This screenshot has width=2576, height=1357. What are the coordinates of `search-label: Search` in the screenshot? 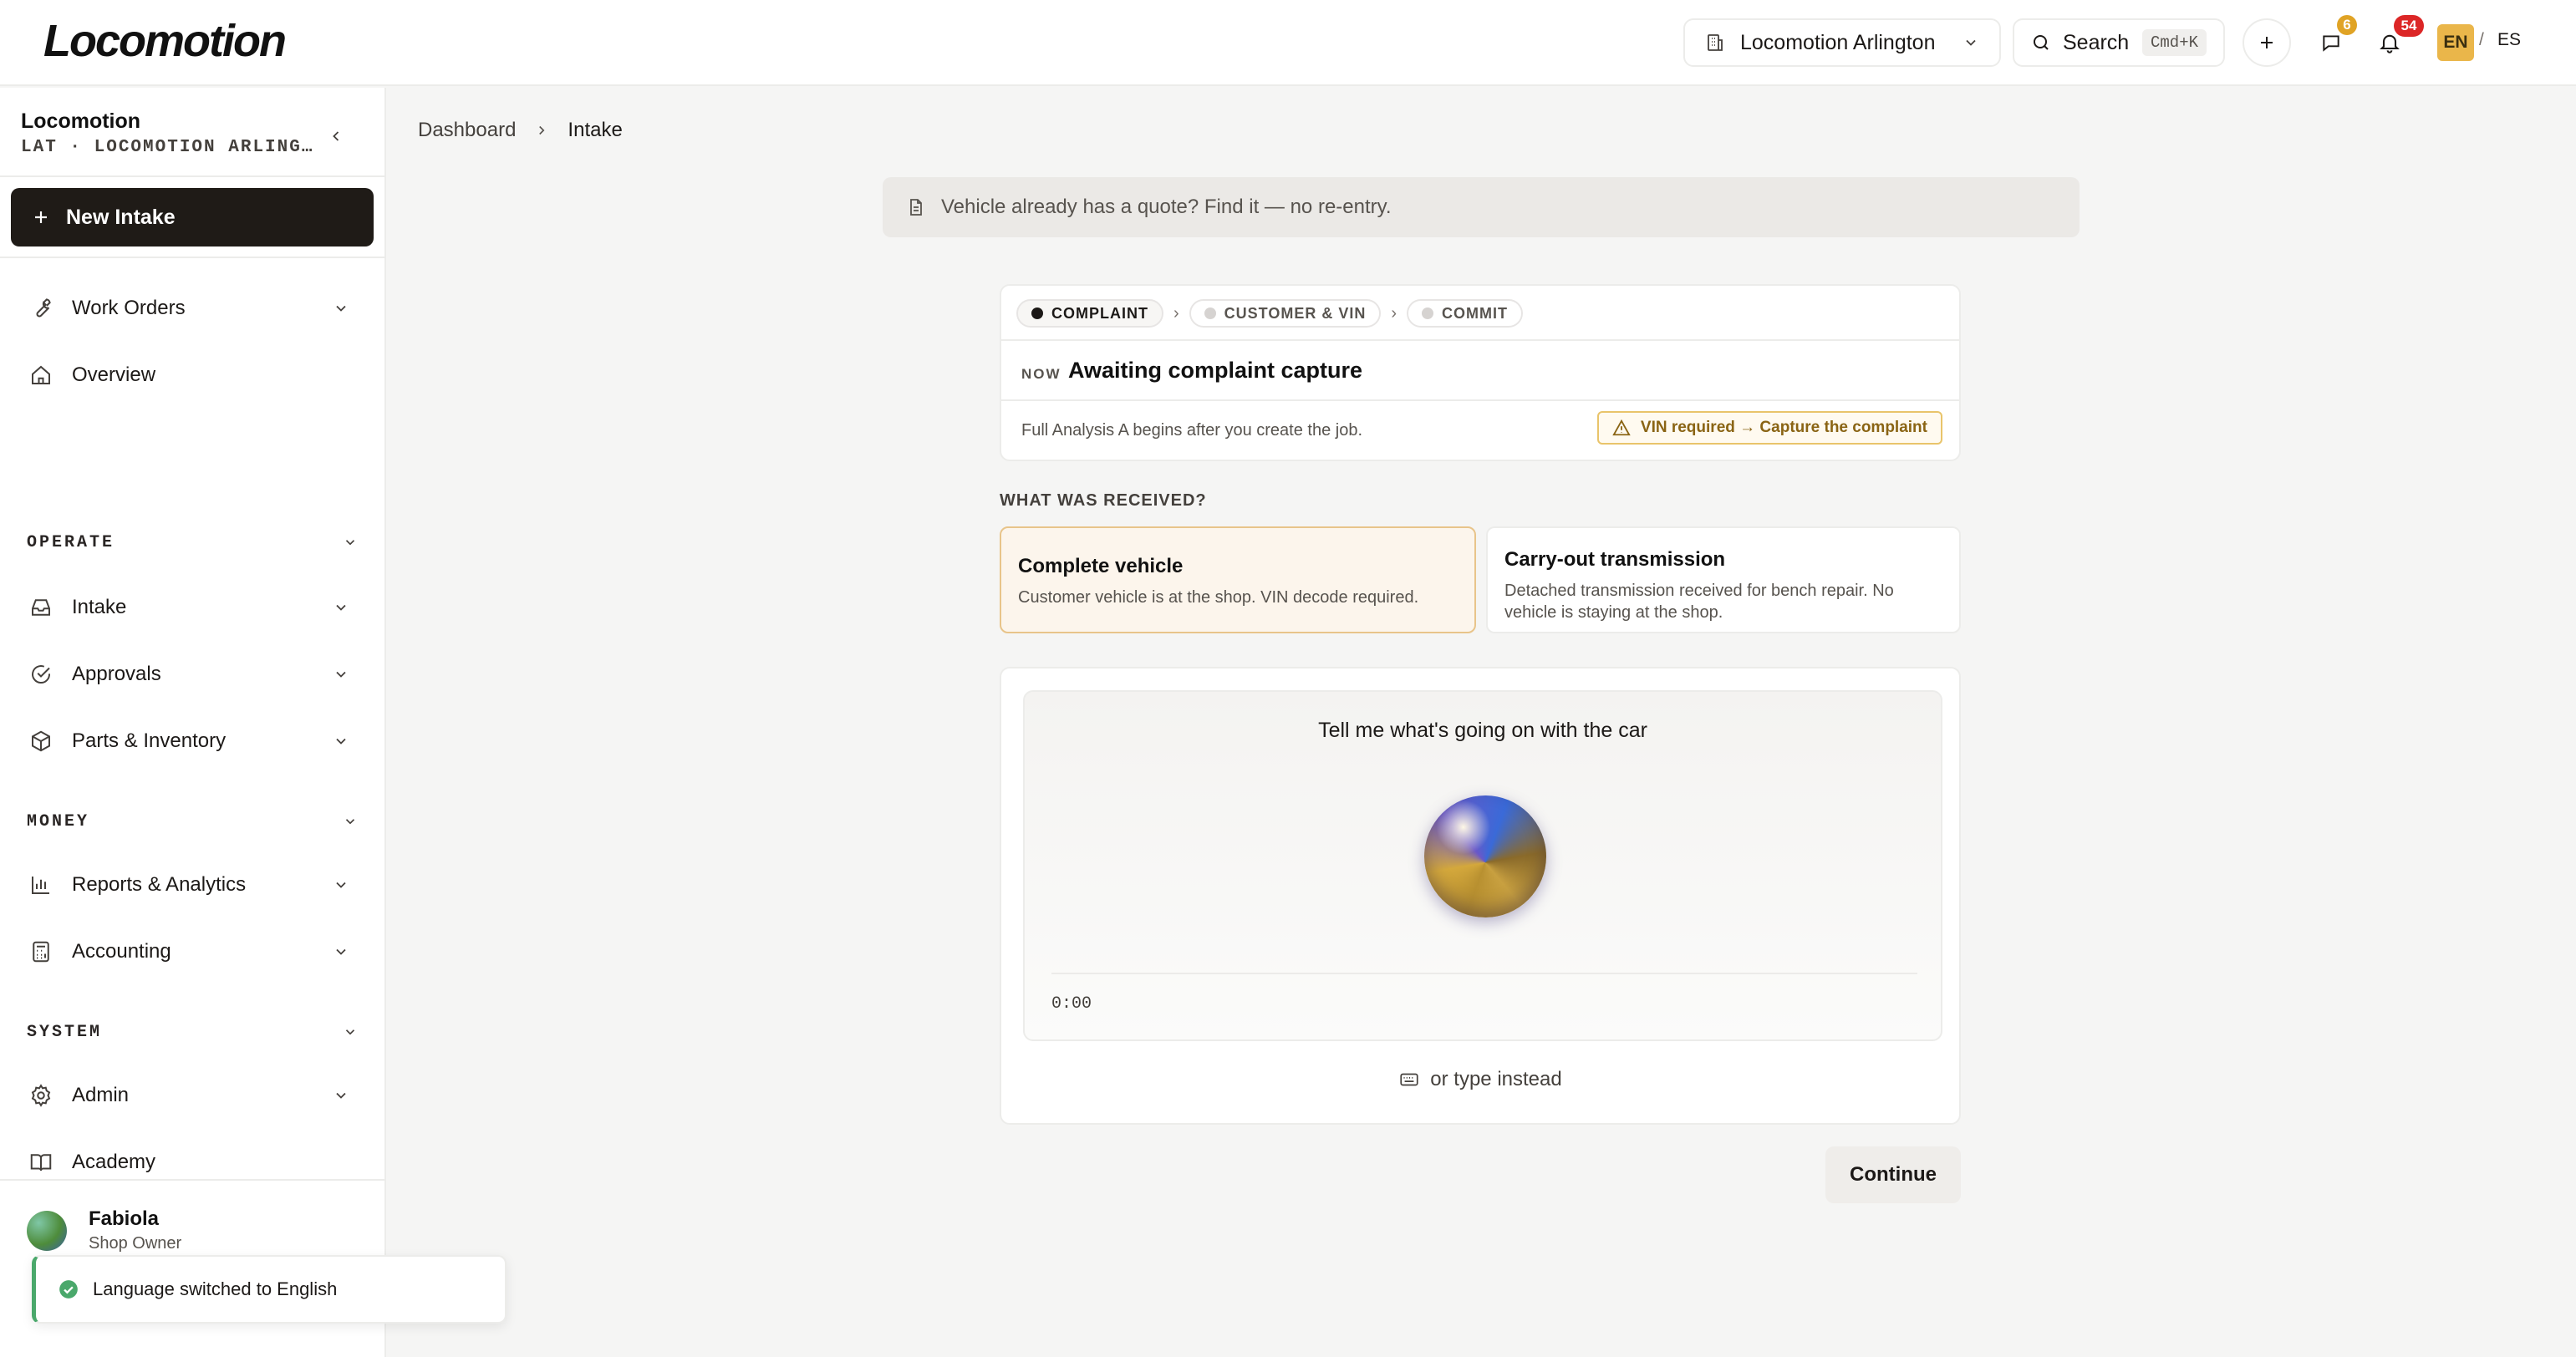 It's located at (2096, 42).